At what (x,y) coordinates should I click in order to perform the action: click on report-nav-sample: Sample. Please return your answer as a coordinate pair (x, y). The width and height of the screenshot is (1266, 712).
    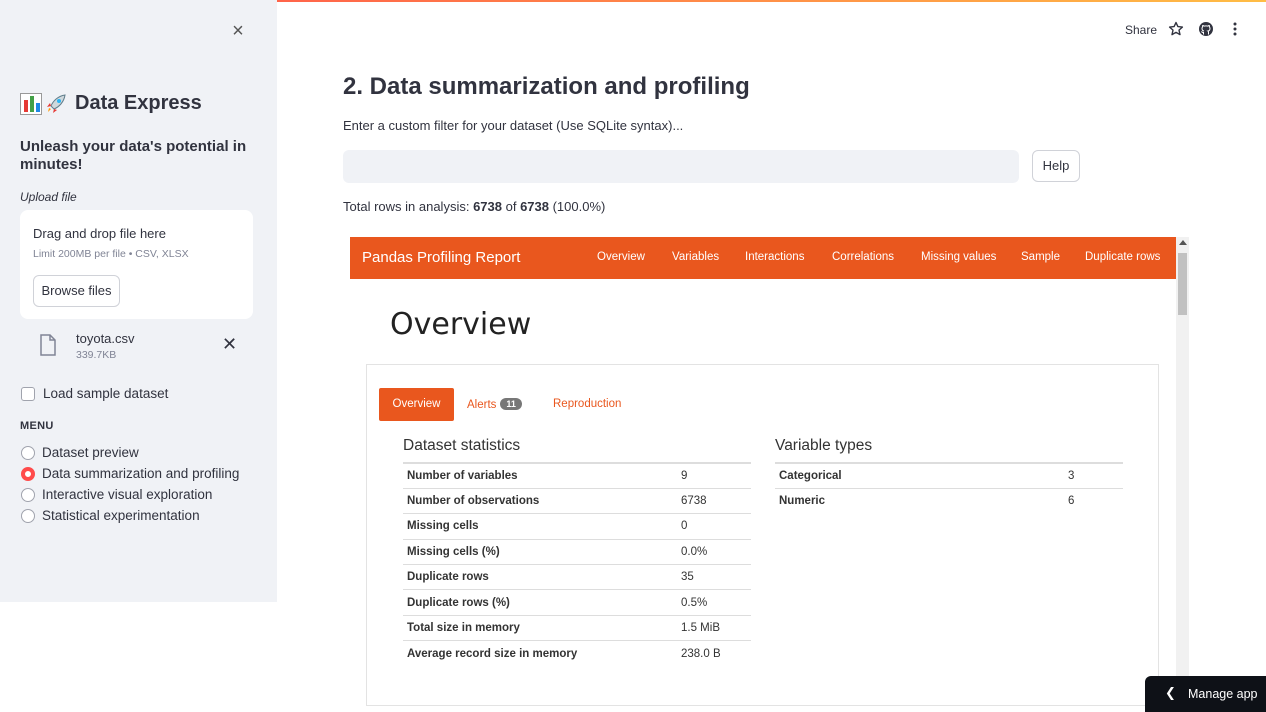
    Looking at the image, I should click on (1040, 257).